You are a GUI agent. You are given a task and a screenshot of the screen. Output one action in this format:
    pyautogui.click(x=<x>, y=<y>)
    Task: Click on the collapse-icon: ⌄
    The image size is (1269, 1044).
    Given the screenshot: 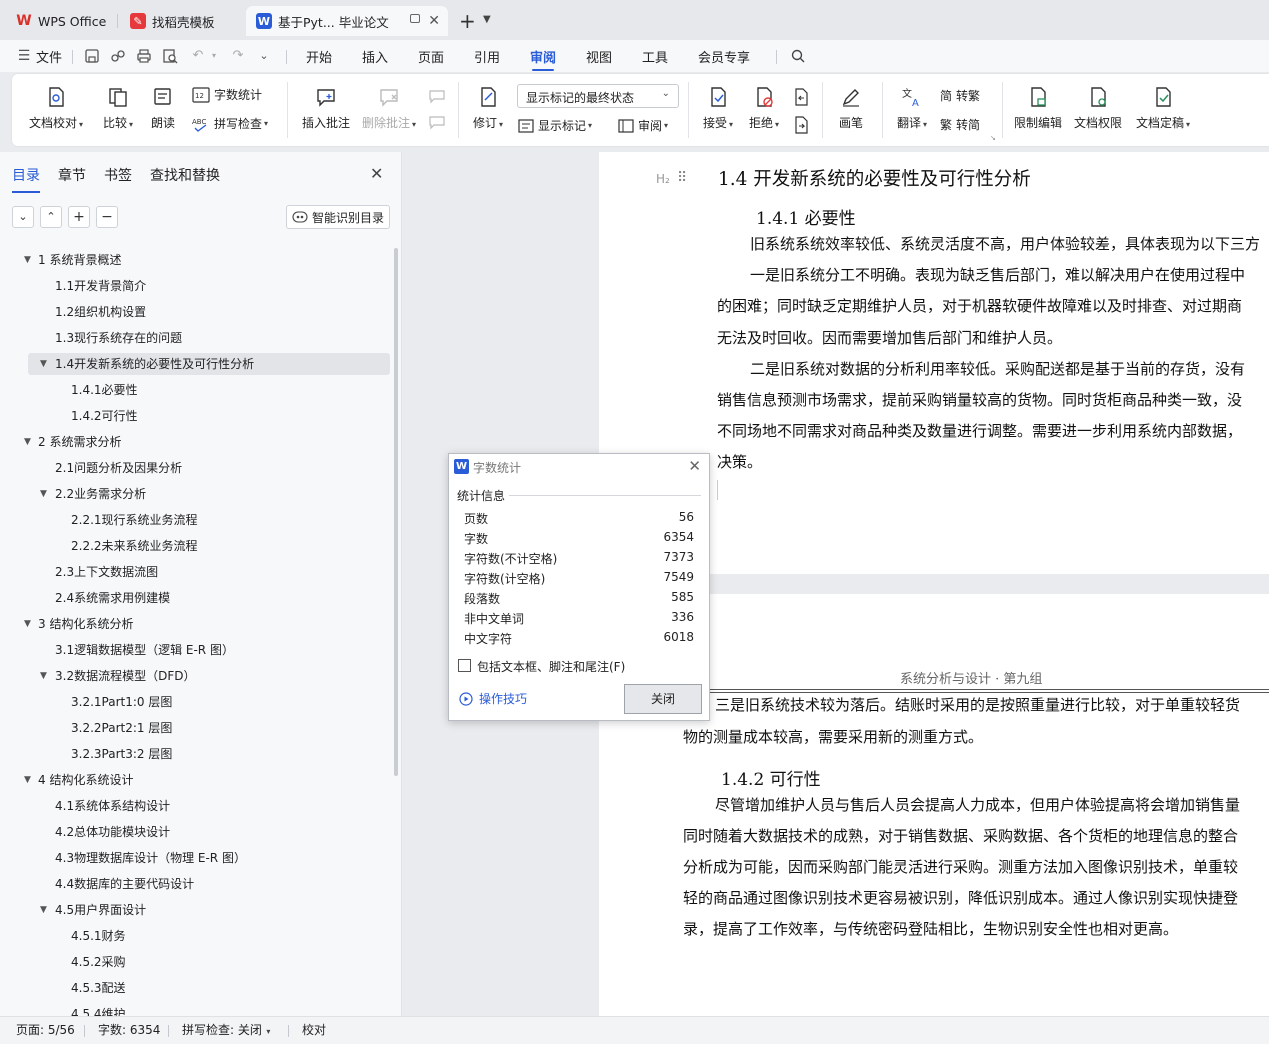 What is the action you would take?
    pyautogui.click(x=23, y=217)
    